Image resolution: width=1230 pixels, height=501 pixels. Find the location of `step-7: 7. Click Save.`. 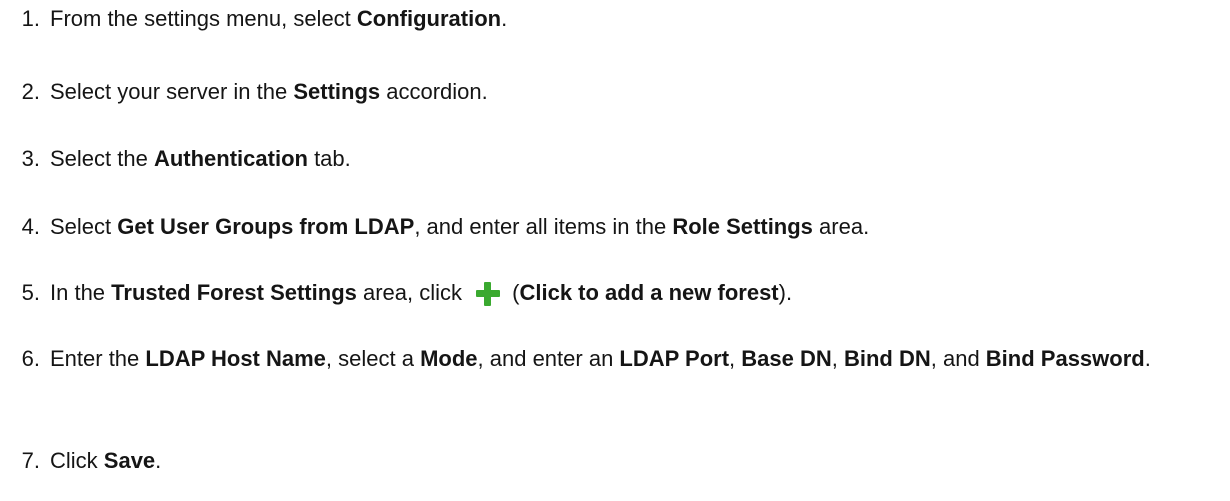

step-7: 7. Click Save. is located at coordinates (605, 461).